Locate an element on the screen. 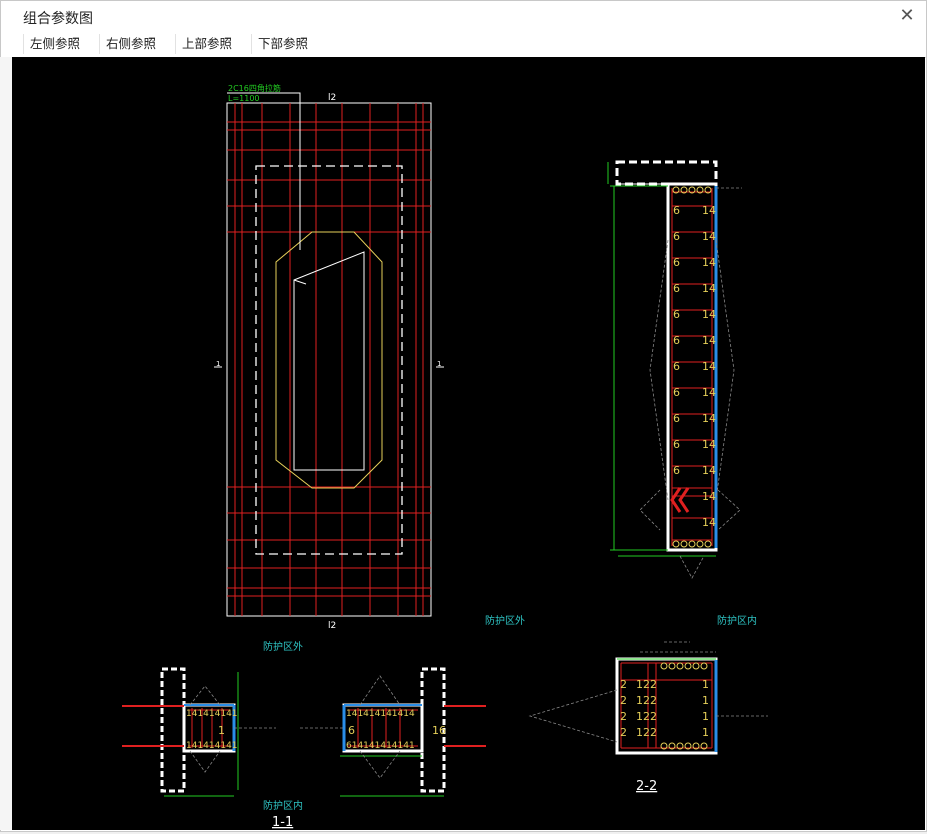 This screenshot has width=927, height=834. right-section-mark: 1 is located at coordinates (439, 364).